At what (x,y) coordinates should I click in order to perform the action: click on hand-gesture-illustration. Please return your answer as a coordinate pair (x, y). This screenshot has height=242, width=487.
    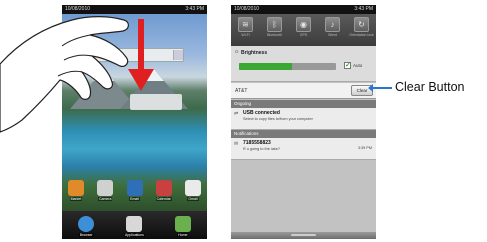
    Looking at the image, I should click on (64, 74).